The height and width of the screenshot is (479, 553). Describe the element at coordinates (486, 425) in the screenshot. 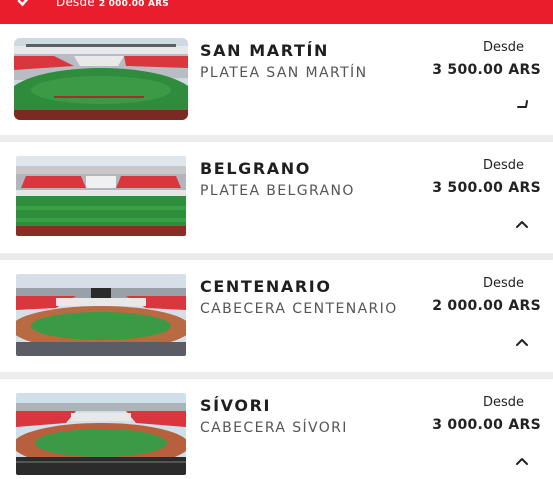

I see `section-price: 3 000.00 ARS` at that location.